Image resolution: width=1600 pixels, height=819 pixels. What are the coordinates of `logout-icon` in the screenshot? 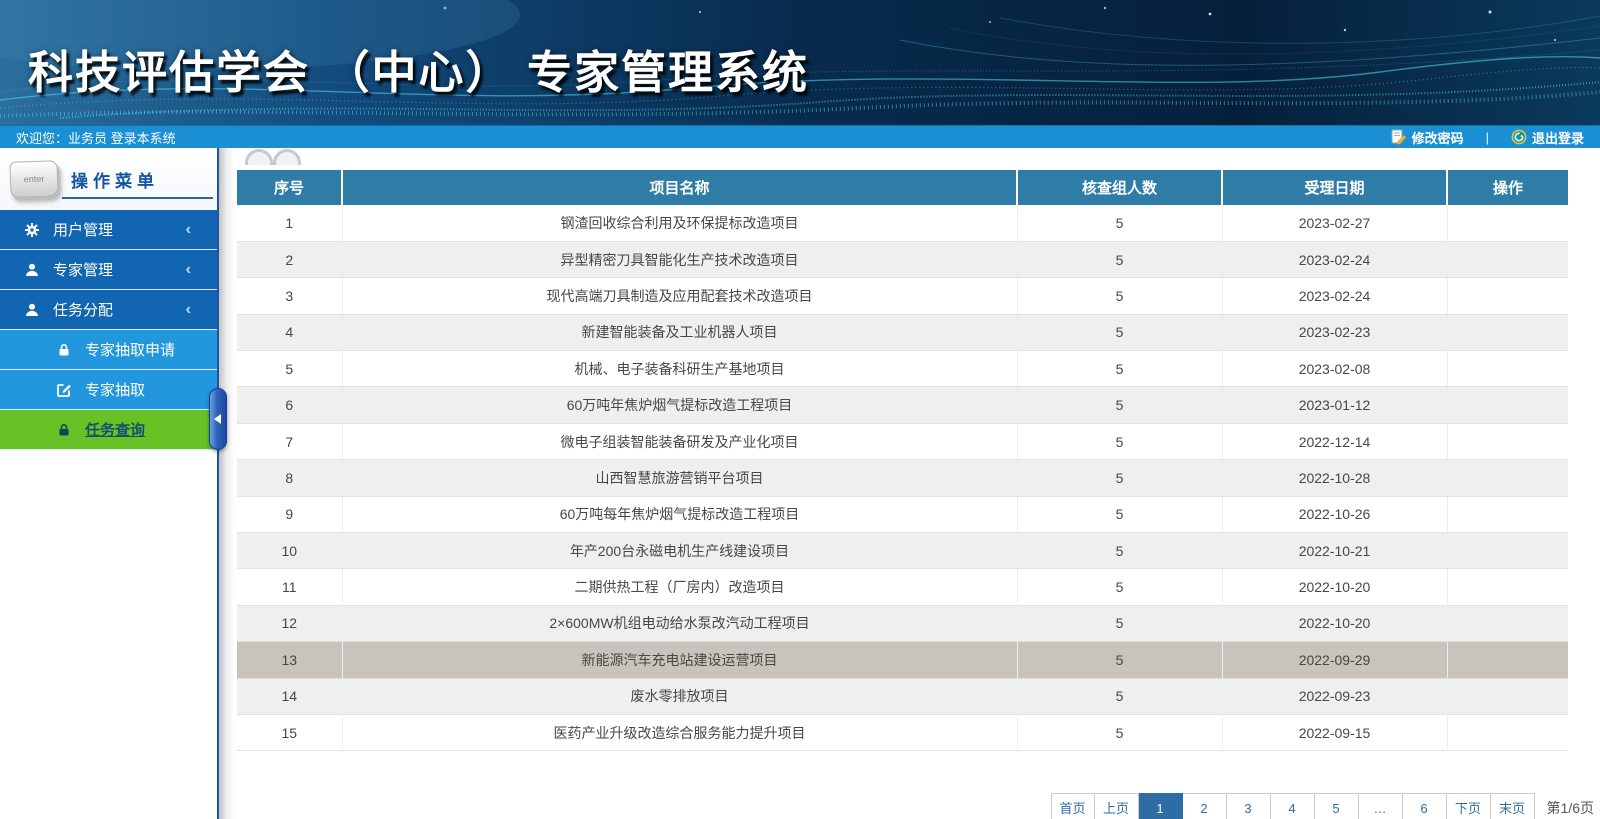 It's located at (1519, 137).